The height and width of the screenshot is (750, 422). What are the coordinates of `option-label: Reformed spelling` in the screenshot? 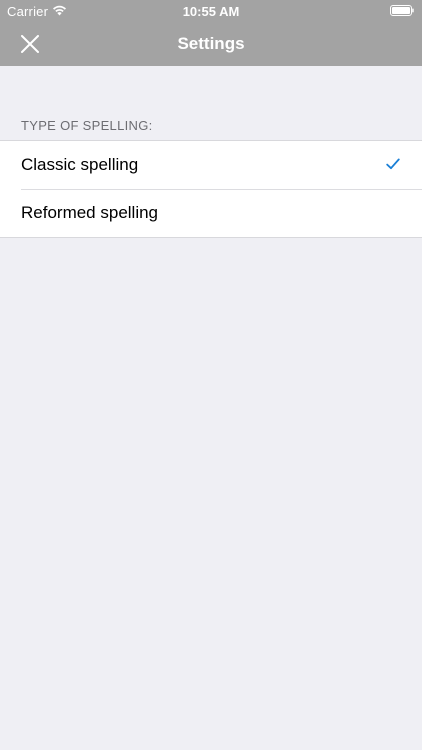 It's located at (90, 212).